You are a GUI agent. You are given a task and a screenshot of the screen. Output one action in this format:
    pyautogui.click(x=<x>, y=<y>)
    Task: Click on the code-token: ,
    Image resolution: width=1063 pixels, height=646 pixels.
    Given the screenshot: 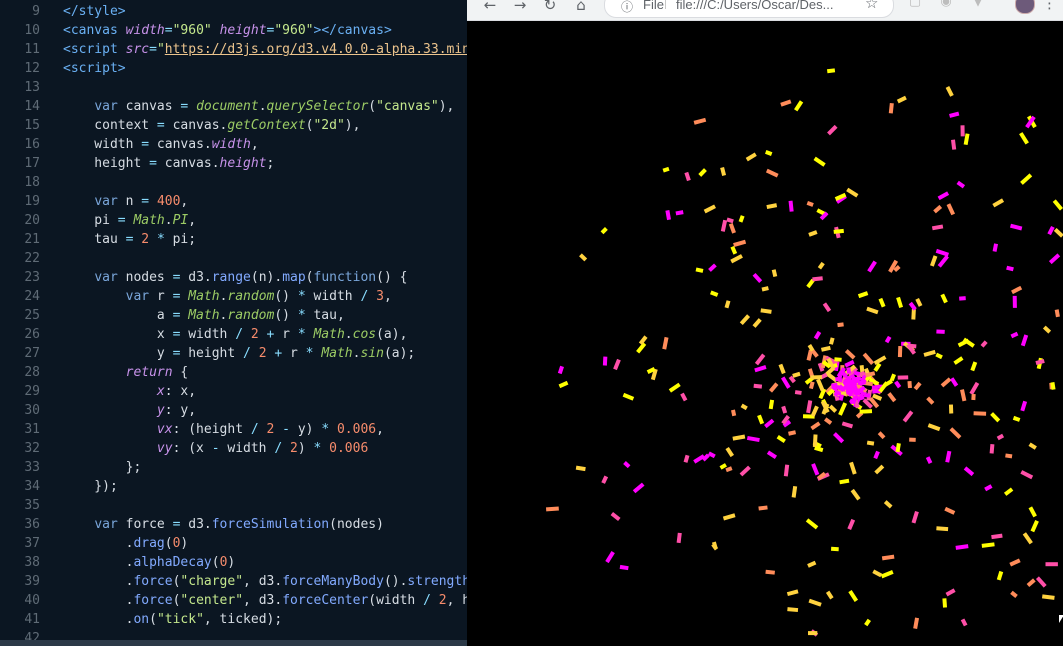 What is the action you would take?
    pyautogui.click(x=192, y=220)
    